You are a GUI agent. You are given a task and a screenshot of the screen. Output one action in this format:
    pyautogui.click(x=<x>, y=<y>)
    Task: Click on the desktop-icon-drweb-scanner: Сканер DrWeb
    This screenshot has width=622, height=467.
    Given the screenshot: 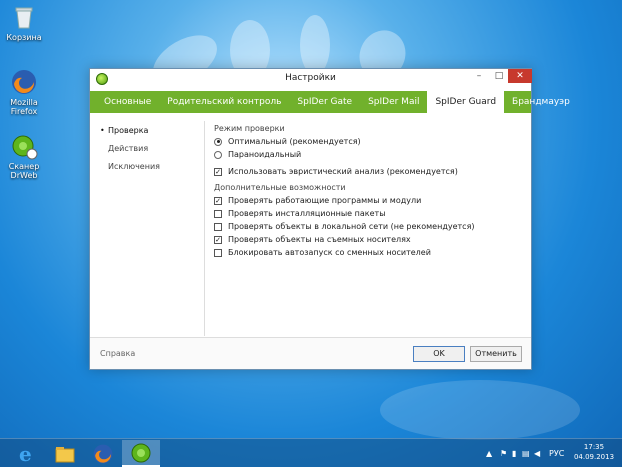 What is the action you would take?
    pyautogui.click(x=24, y=156)
    